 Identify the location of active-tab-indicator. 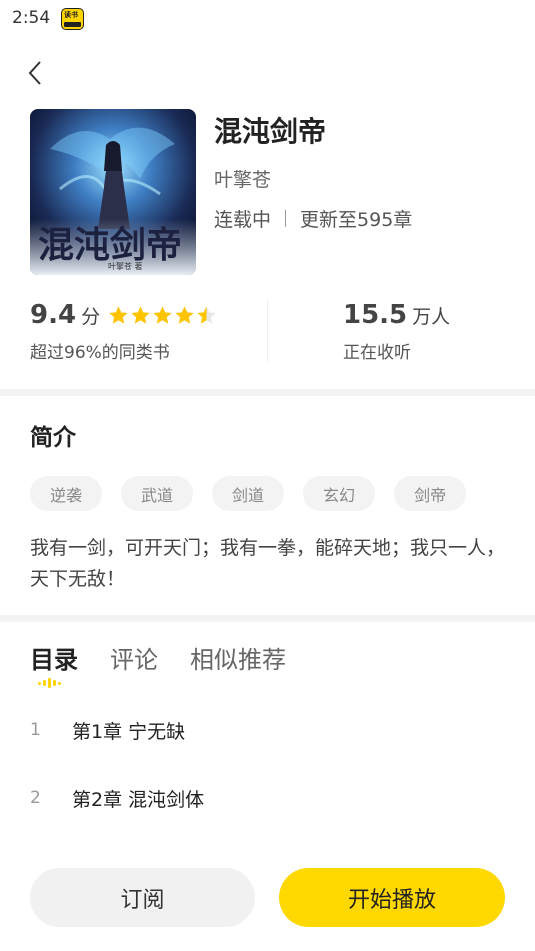
(50, 683).